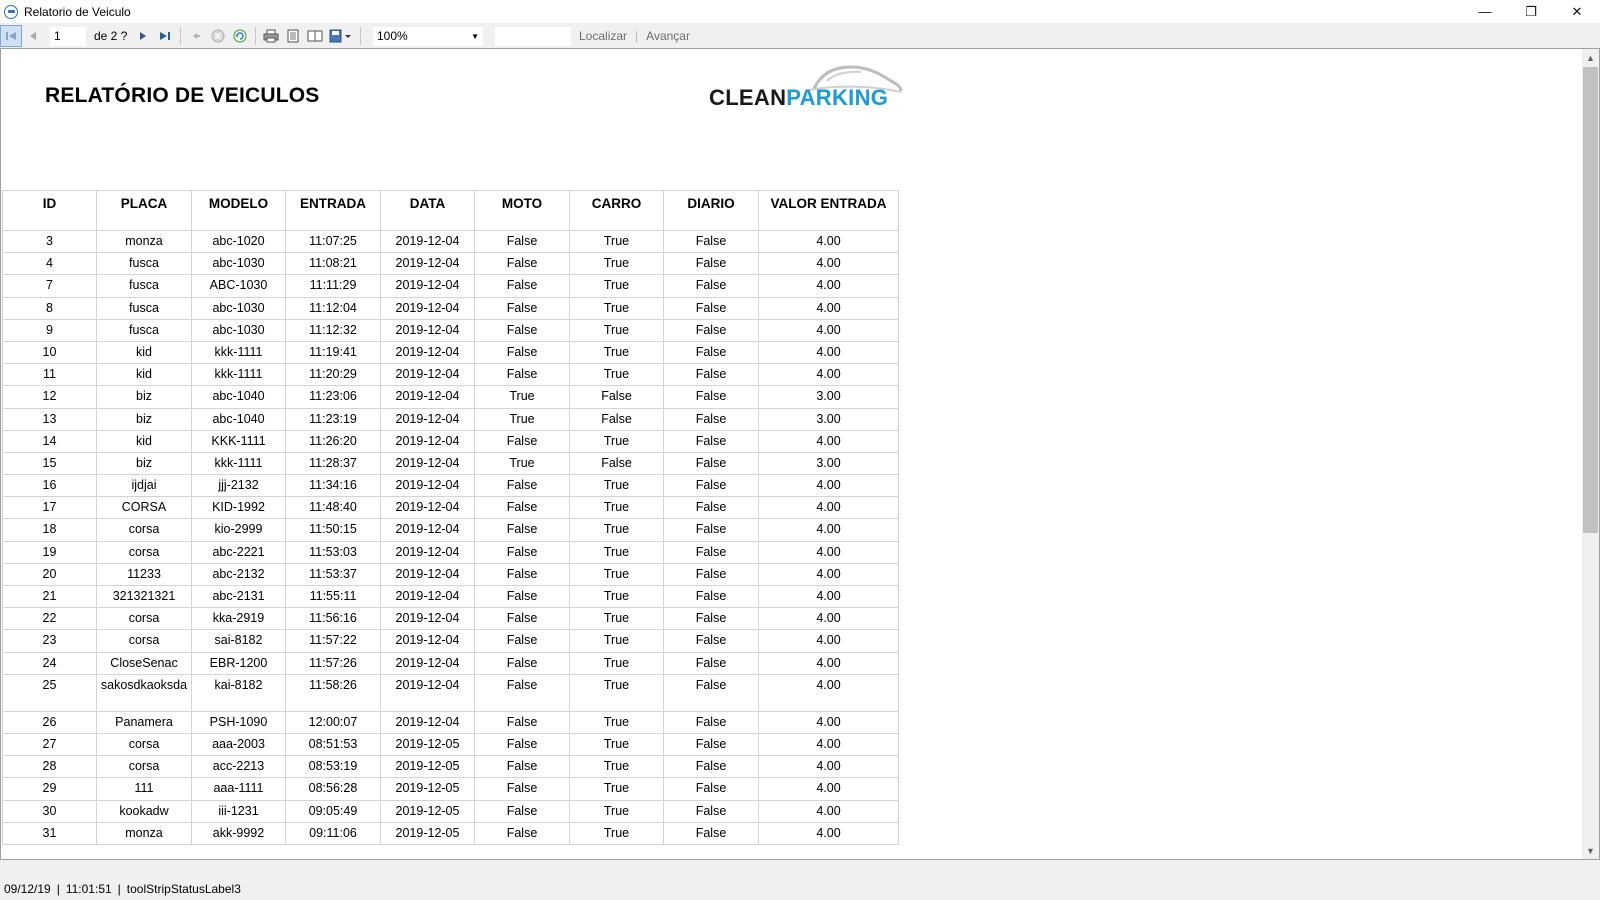 Image resolution: width=1600 pixels, height=900 pixels. Describe the element at coordinates (616, 419) in the screenshot. I see `cell-carro: False` at that location.